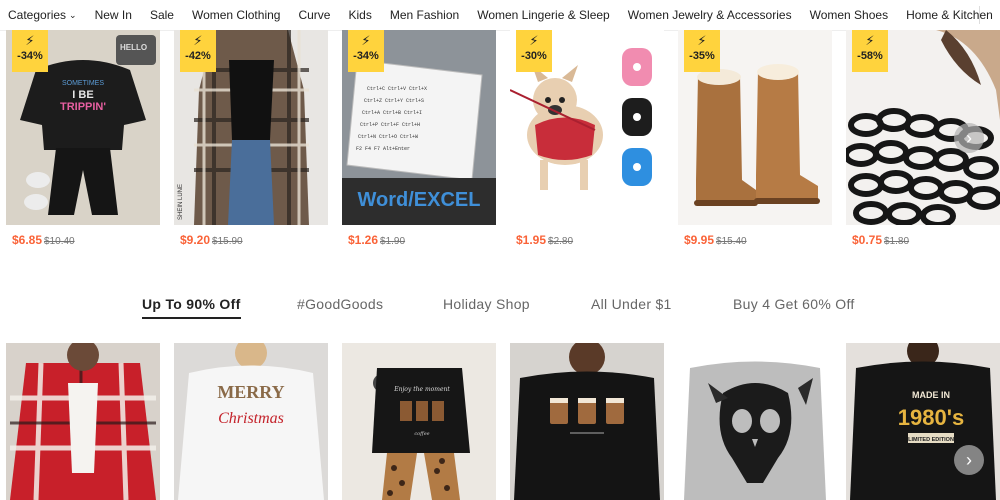 Image resolution: width=1000 pixels, height=500 pixels. I want to click on price-line: $1.26 $1.90, so click(419, 240).